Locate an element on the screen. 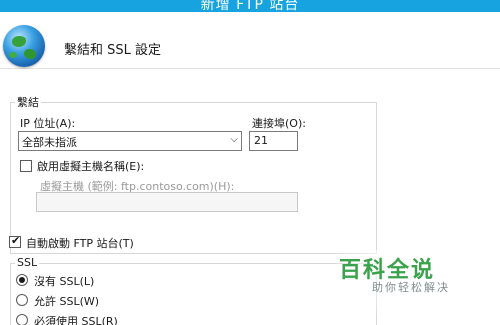 This screenshot has height=325, width=500. virtual-host-input is located at coordinates (167, 202).